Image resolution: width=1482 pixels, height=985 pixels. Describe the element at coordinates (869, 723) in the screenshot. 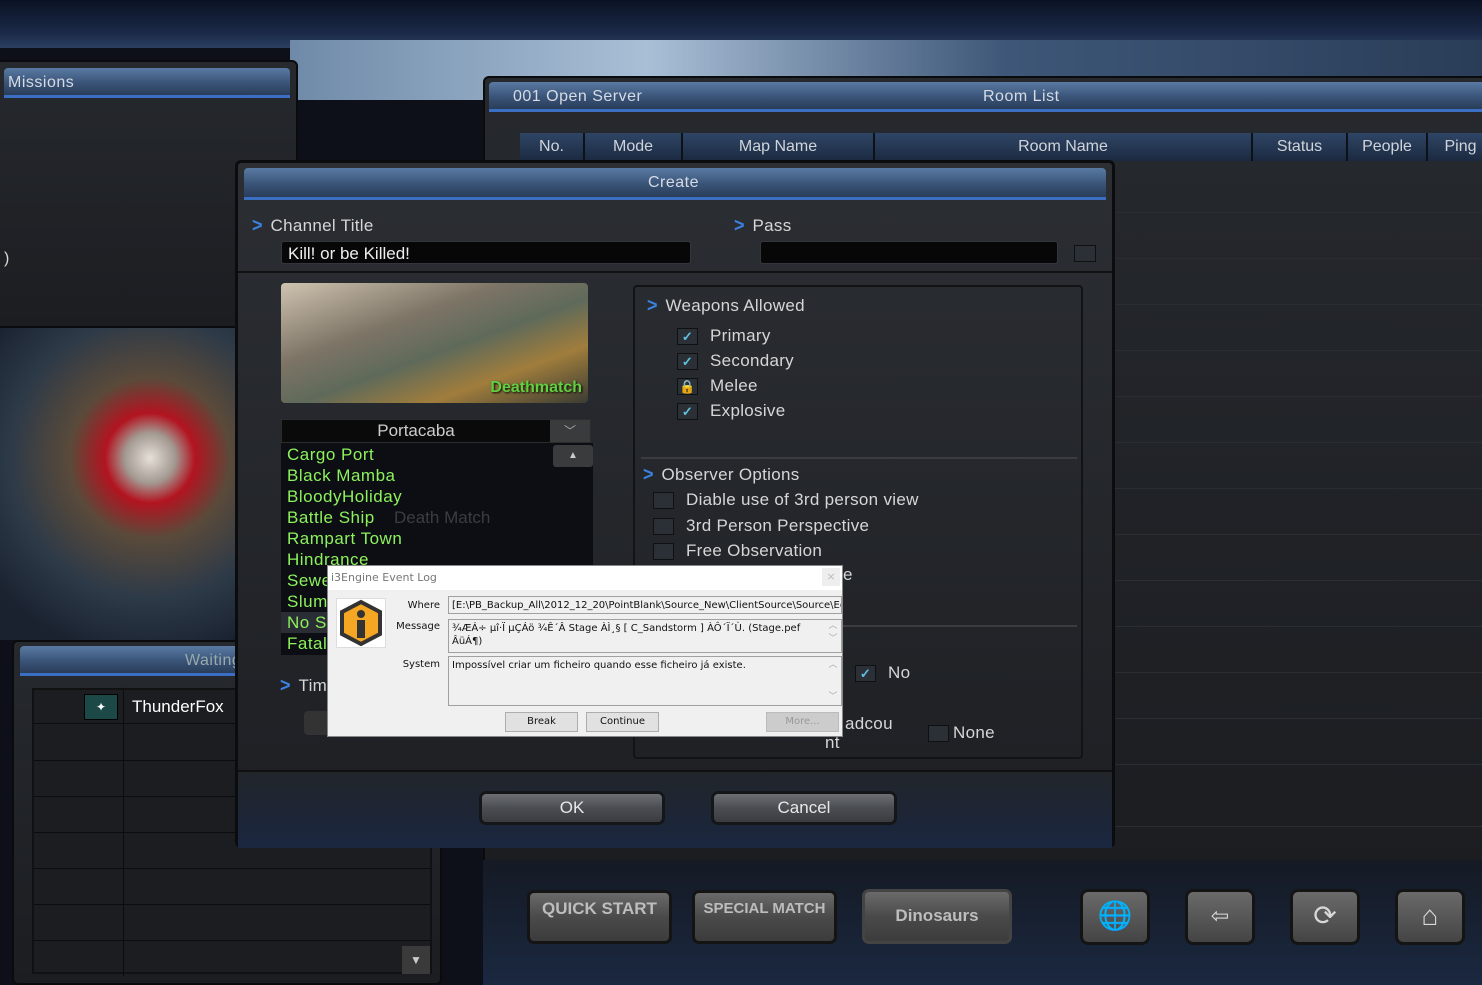

I see `broadcount-label: adcou` at that location.